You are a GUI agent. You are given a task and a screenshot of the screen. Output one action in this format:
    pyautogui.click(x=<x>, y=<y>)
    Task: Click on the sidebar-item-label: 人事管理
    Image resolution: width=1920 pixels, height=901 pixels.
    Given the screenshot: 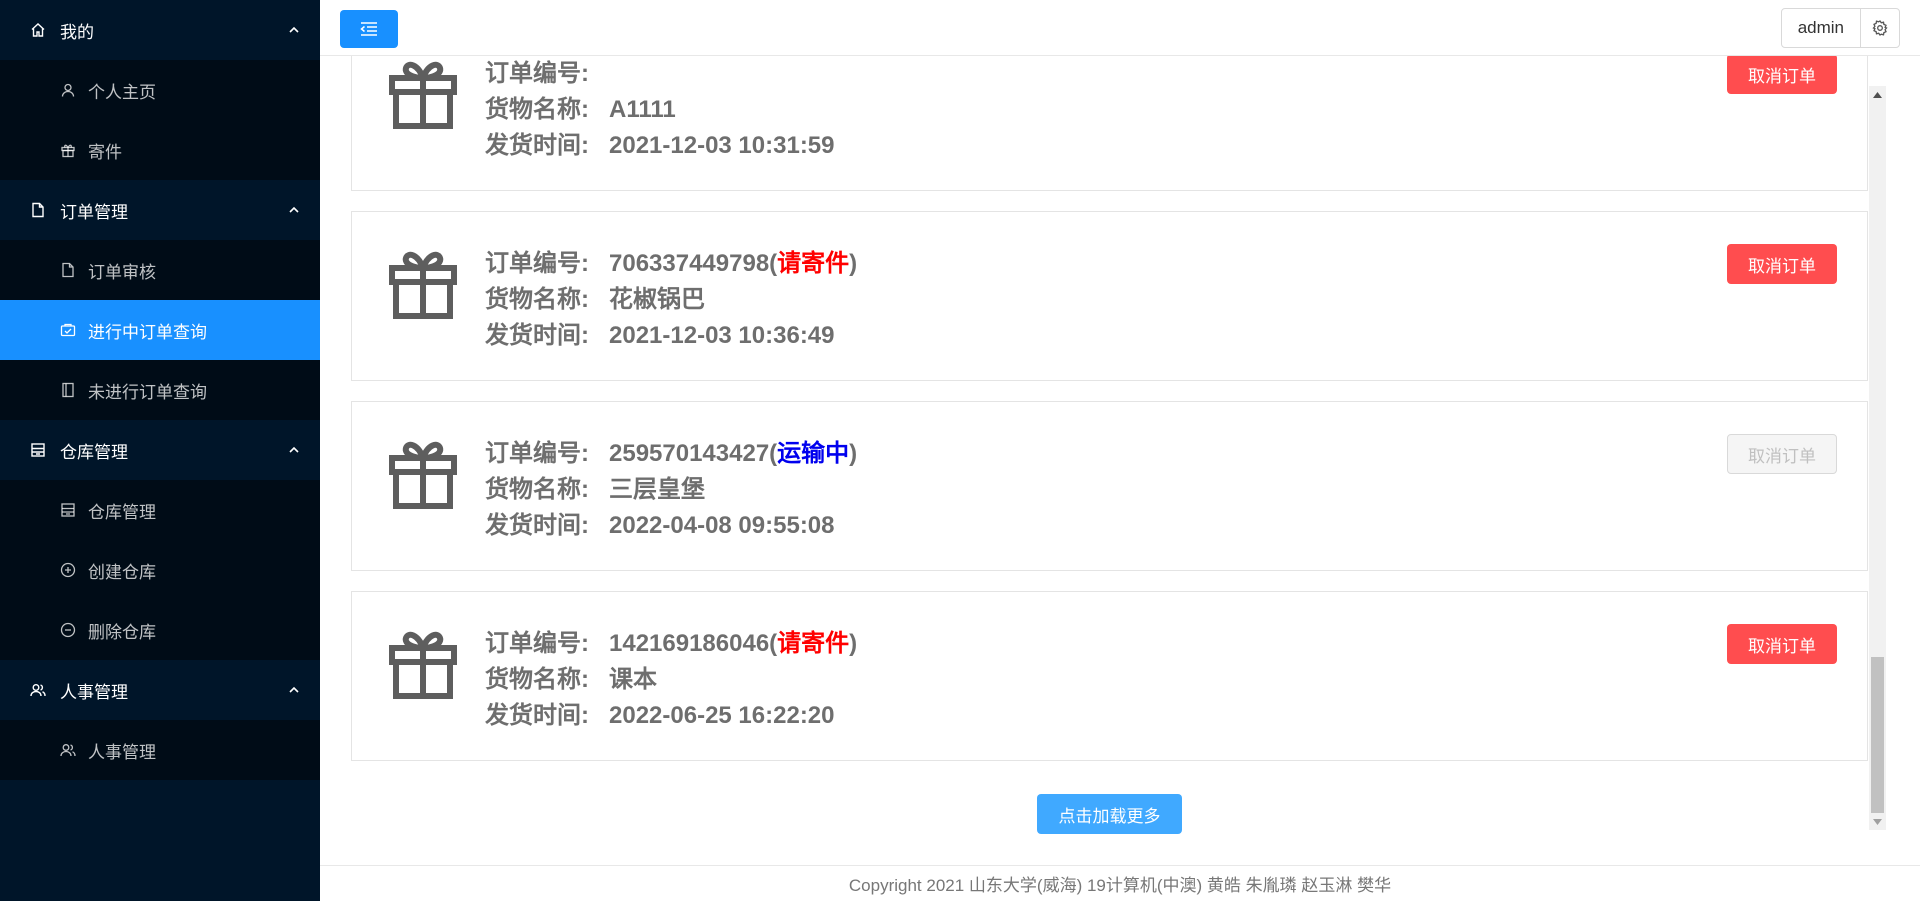 What is the action you would take?
    pyautogui.click(x=122, y=752)
    